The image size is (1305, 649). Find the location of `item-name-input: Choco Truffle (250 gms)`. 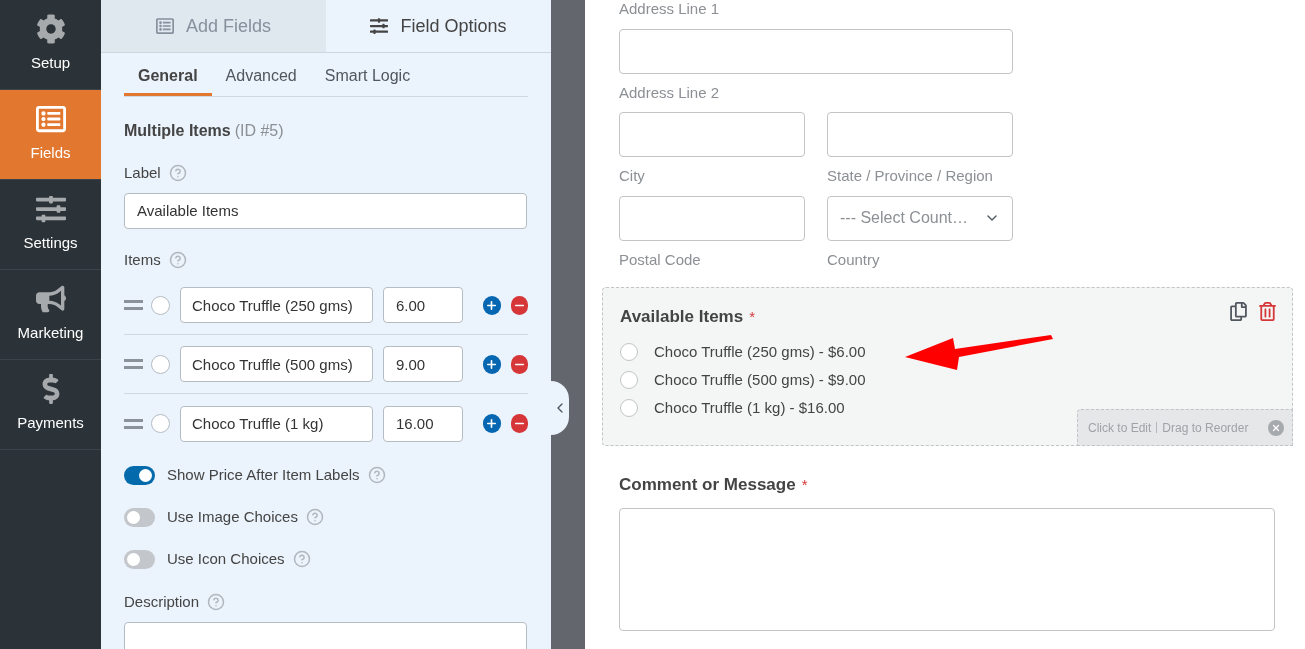

item-name-input: Choco Truffle (250 gms) is located at coordinates (276, 305).